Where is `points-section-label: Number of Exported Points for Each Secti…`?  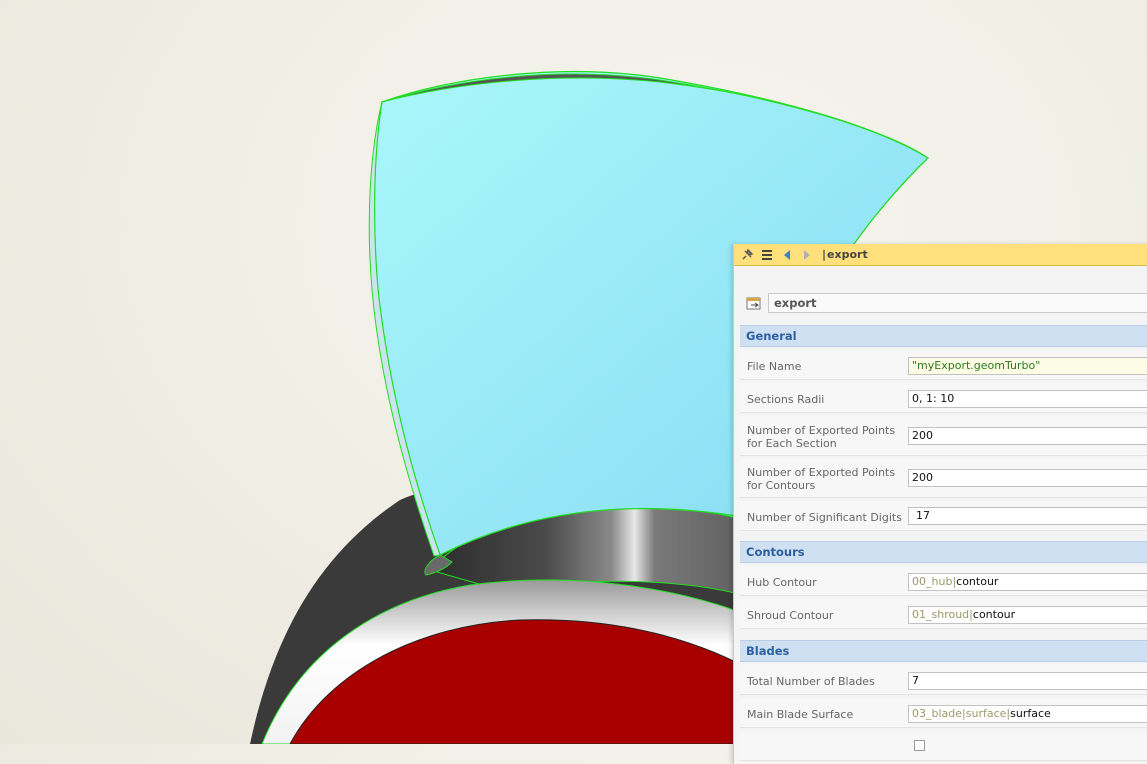
points-section-label: Number of Exported Points for Each Secti… is located at coordinates (821, 437).